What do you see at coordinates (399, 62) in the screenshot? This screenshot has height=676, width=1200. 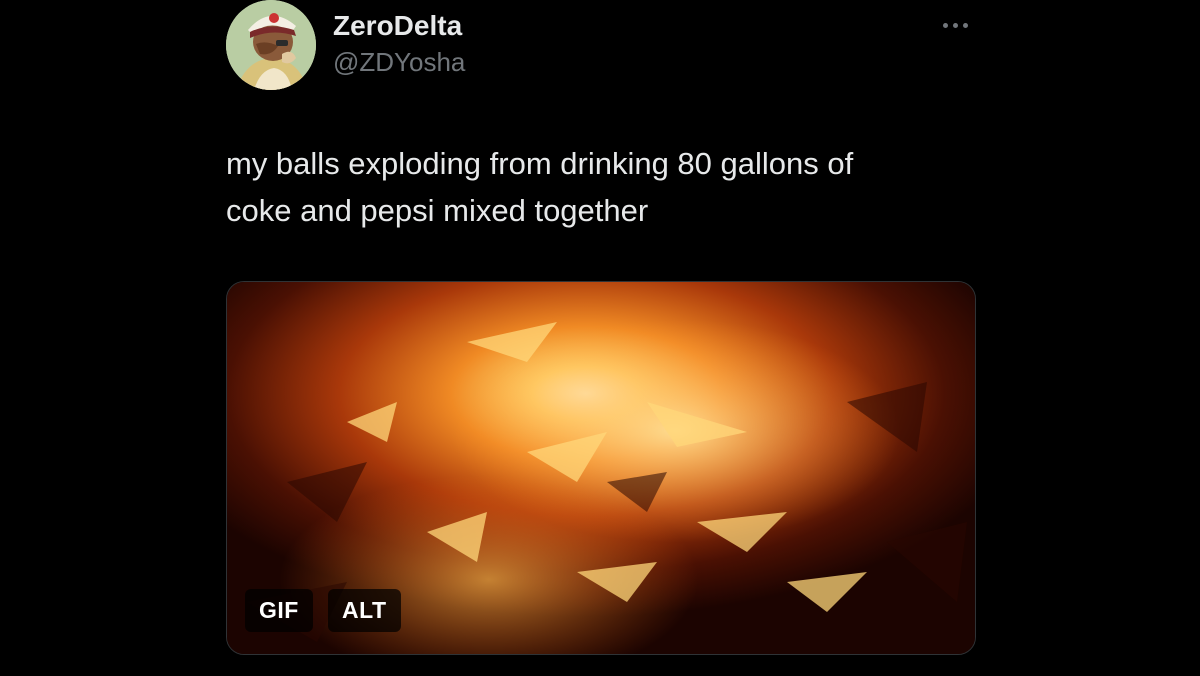 I see `author-handle: @ZDYosha` at bounding box center [399, 62].